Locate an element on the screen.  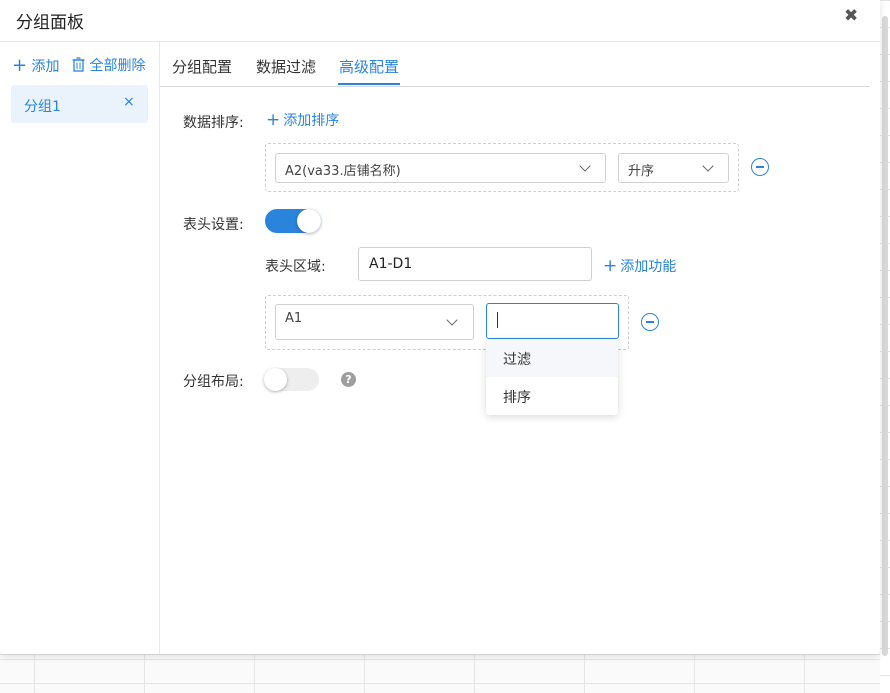
header-cell-select: A1 is located at coordinates (374, 322).